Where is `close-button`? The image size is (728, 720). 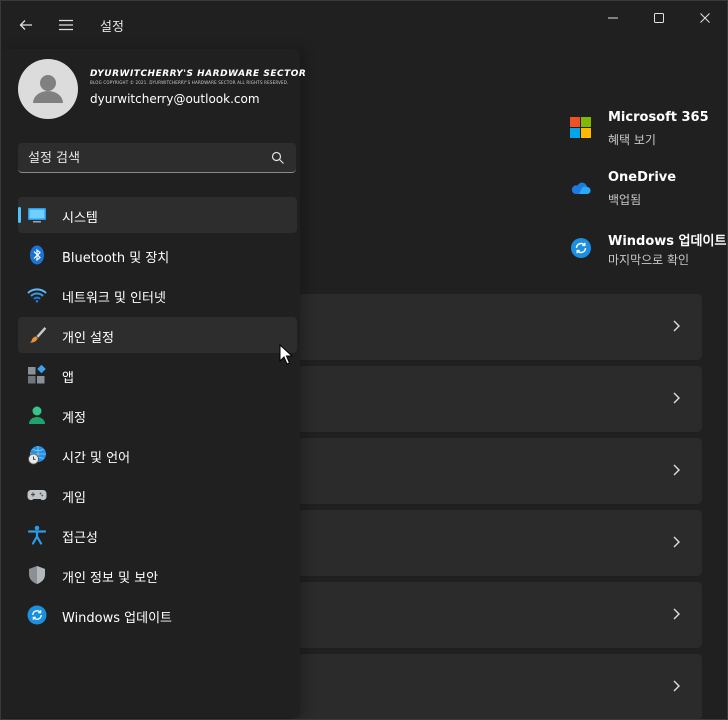 close-button is located at coordinates (704, 18).